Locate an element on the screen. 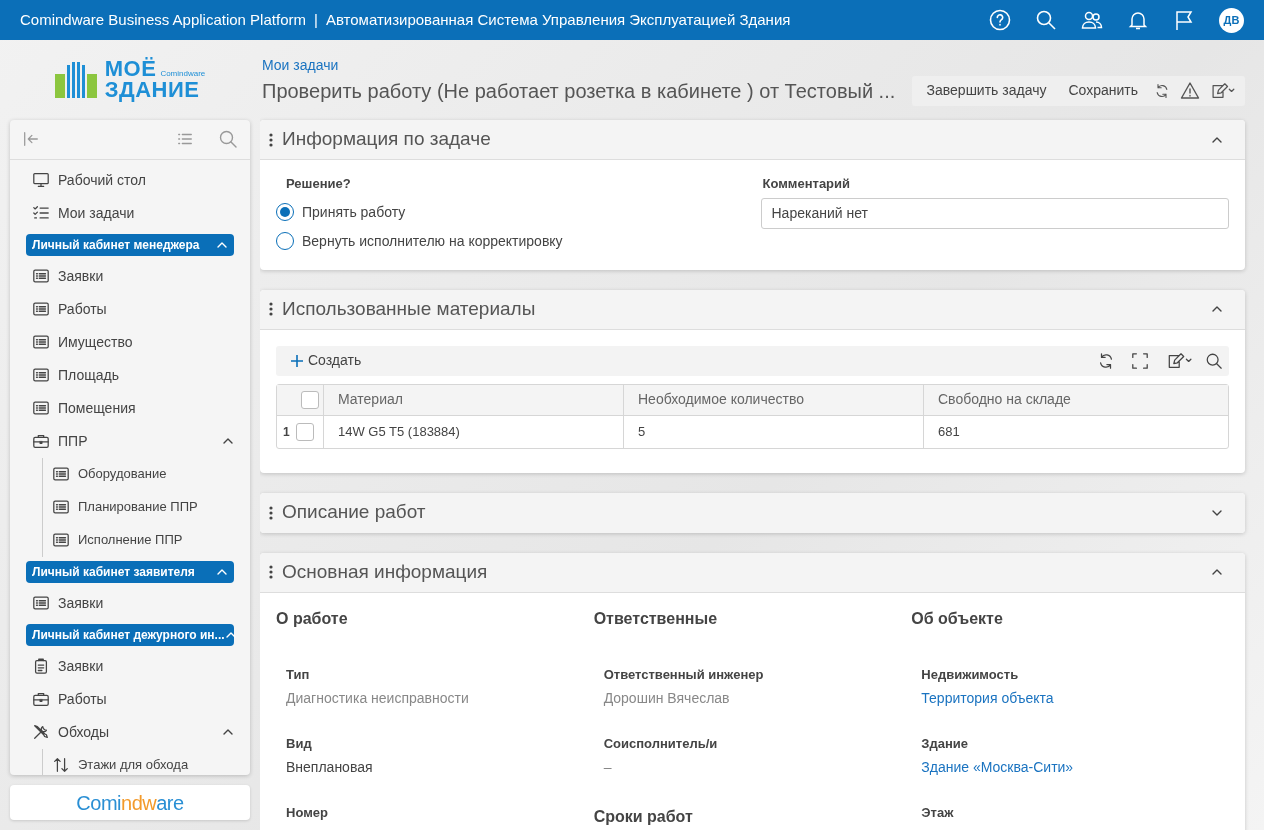 Image resolution: width=1264 pixels, height=830 pixels. action-button: Сохранить is located at coordinates (1103, 90).